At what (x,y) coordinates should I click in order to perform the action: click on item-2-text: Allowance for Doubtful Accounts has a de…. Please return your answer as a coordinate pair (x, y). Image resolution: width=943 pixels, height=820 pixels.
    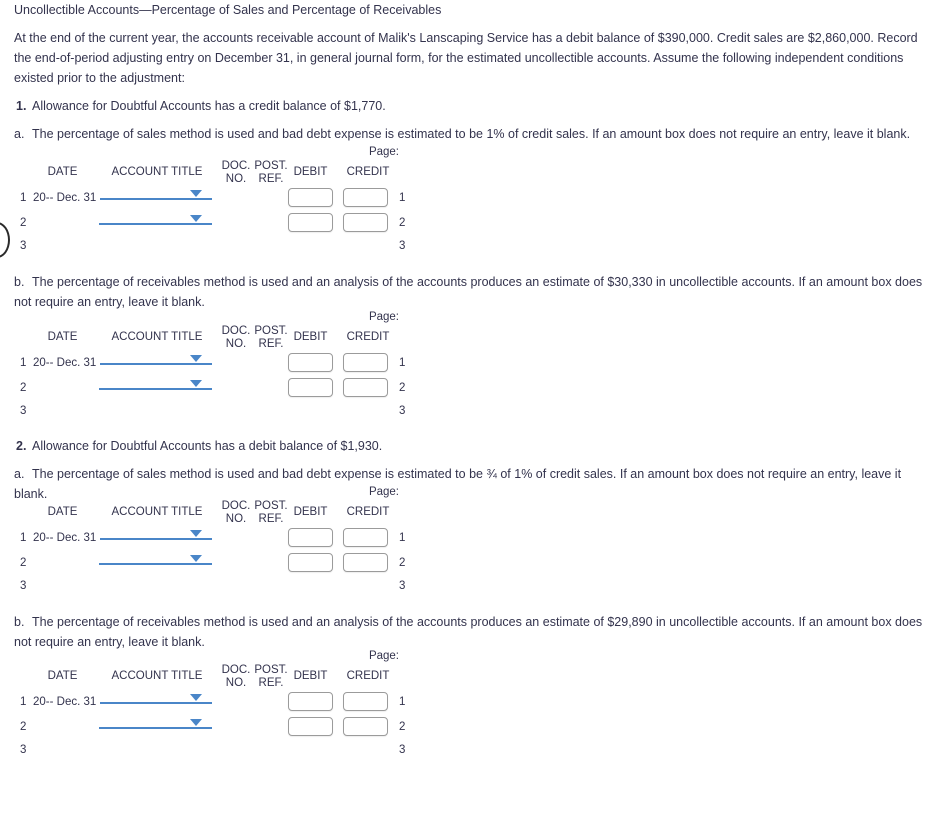
    Looking at the image, I should click on (207, 446).